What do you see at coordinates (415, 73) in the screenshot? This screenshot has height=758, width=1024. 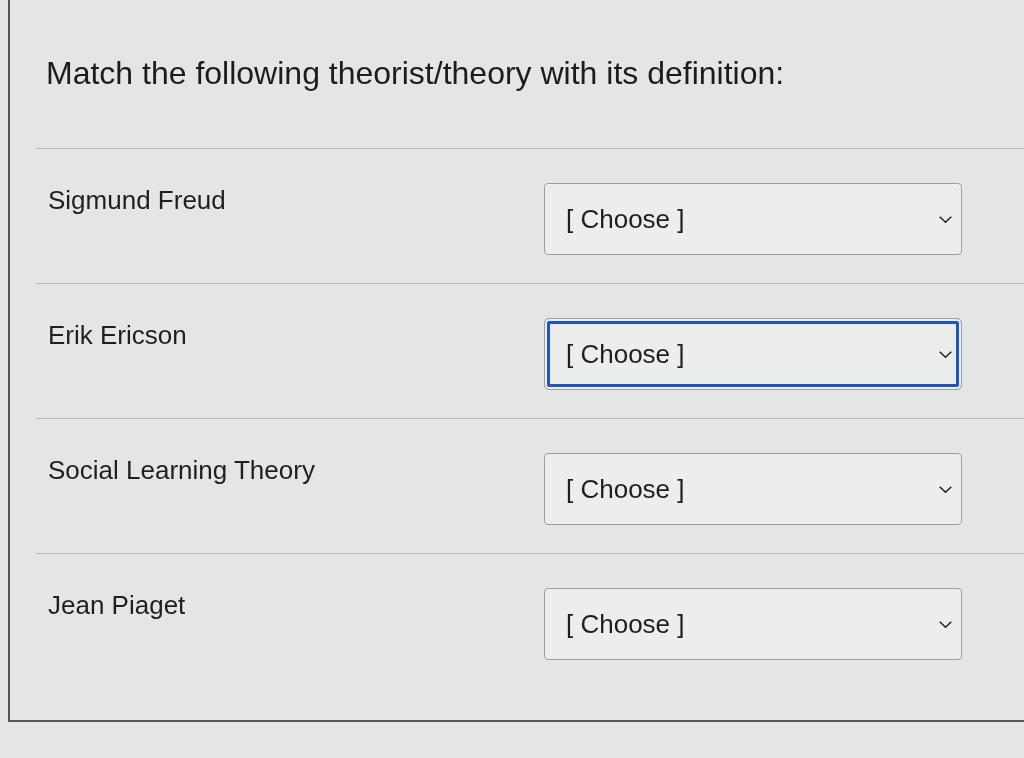 I see `question-prompt: Match the following theorist/theory with its definition:` at bounding box center [415, 73].